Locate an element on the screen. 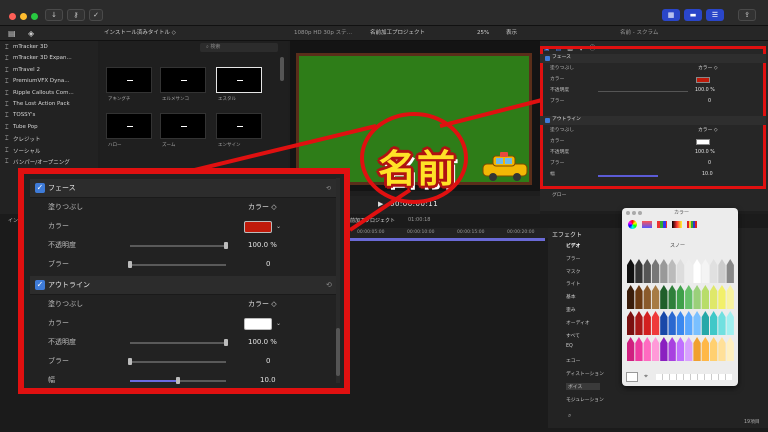 This screenshot has width=768, height=432. zoom-outline-width-row: 幅 10.0 is located at coordinates (184, 380).